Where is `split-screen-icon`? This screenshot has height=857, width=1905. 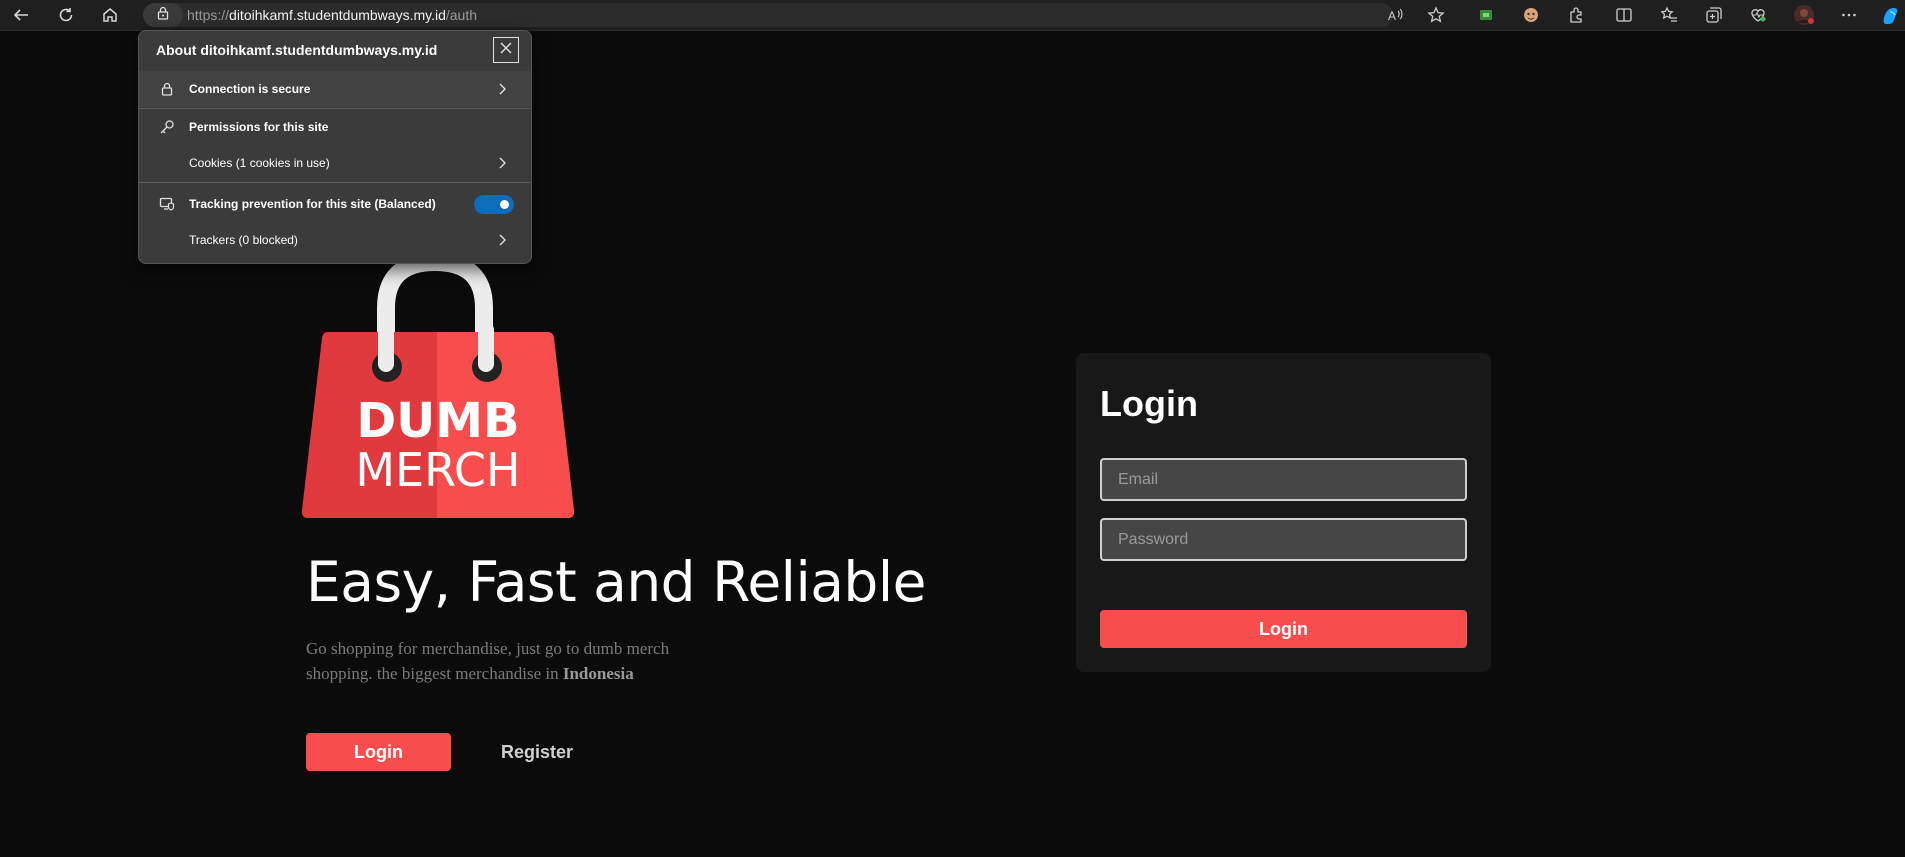 split-screen-icon is located at coordinates (1624, 15).